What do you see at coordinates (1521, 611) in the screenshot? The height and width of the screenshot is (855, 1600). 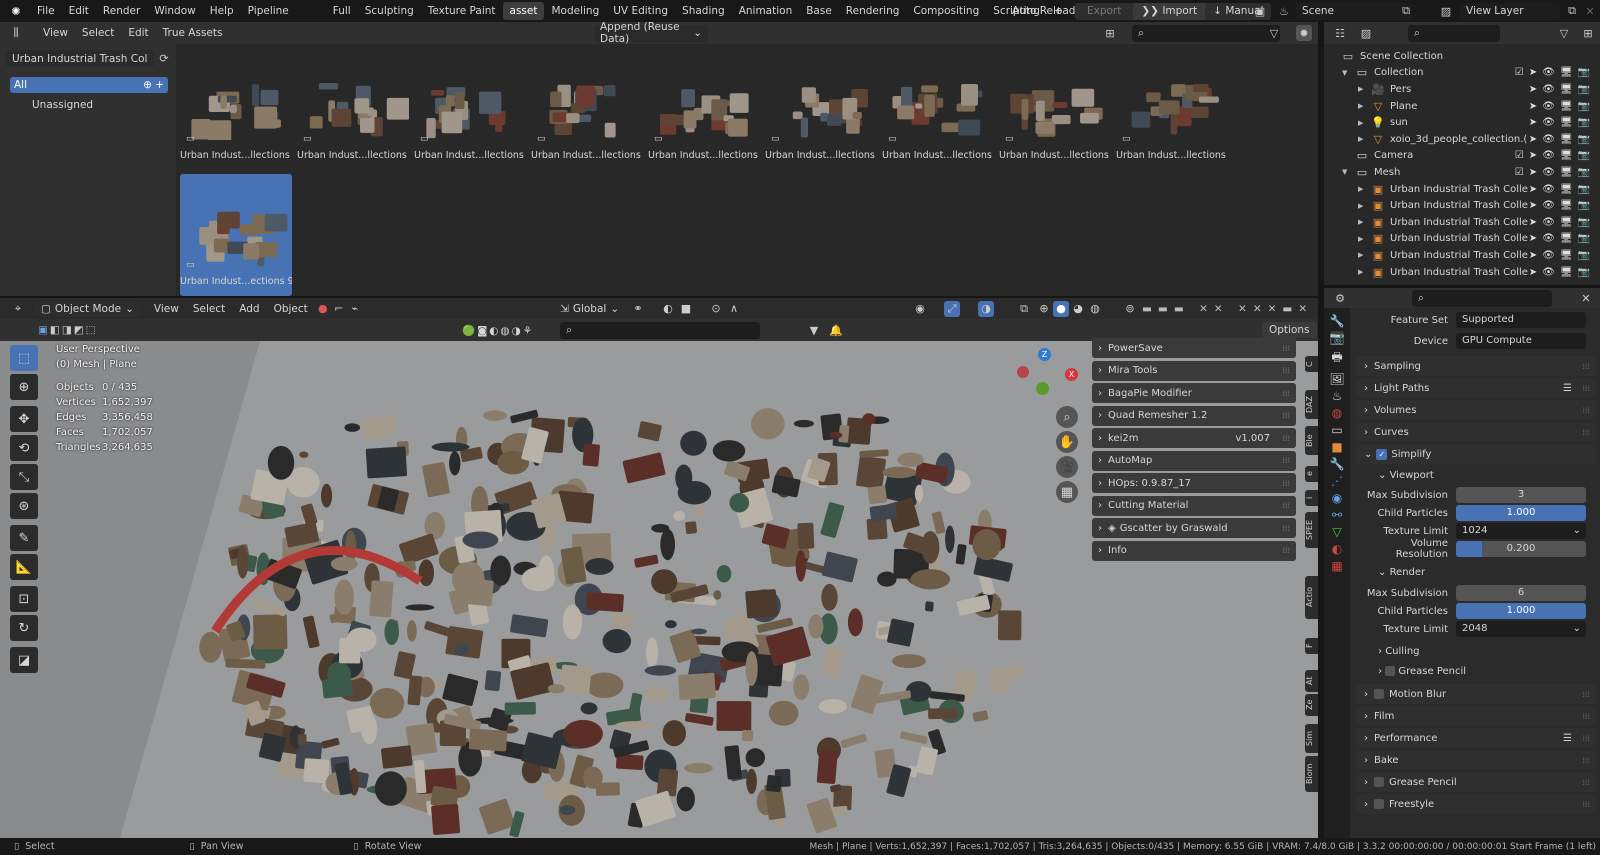 I see `property-slider: 1.000` at bounding box center [1521, 611].